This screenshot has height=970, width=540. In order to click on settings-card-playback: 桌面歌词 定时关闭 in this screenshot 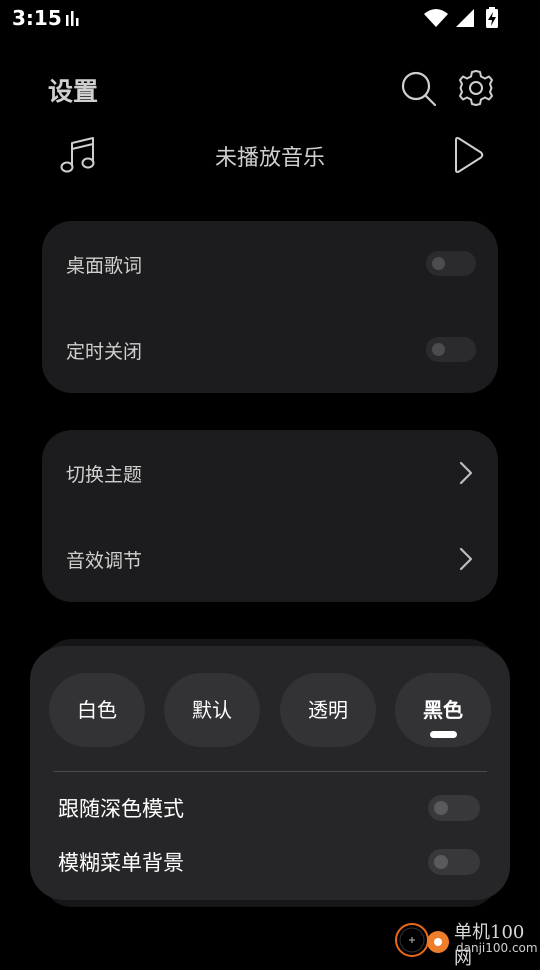, I will do `click(270, 307)`.